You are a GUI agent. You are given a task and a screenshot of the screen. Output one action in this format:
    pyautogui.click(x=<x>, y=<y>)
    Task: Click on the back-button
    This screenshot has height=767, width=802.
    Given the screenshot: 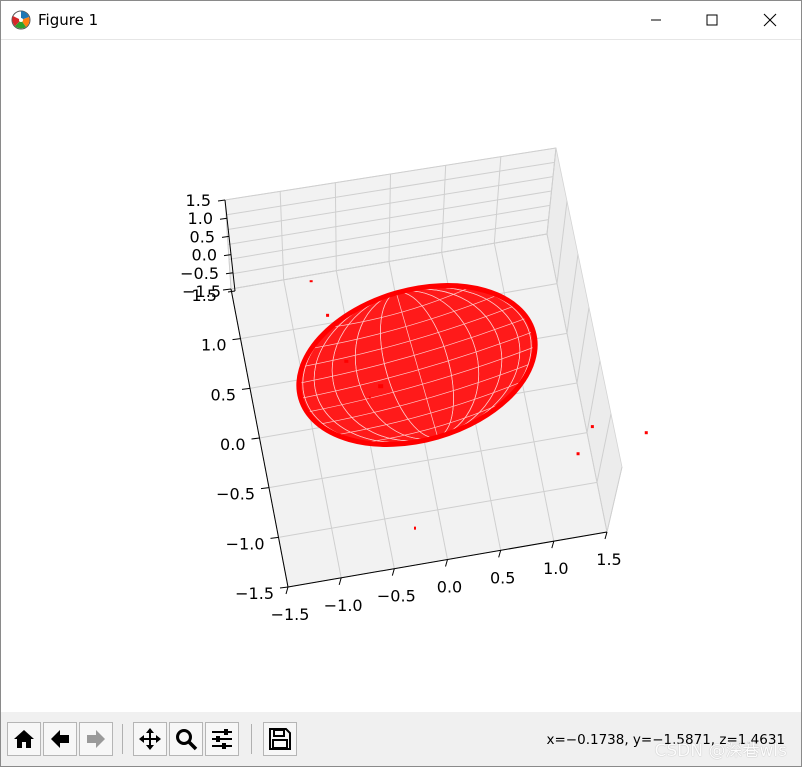 What is the action you would take?
    pyautogui.click(x=60, y=739)
    